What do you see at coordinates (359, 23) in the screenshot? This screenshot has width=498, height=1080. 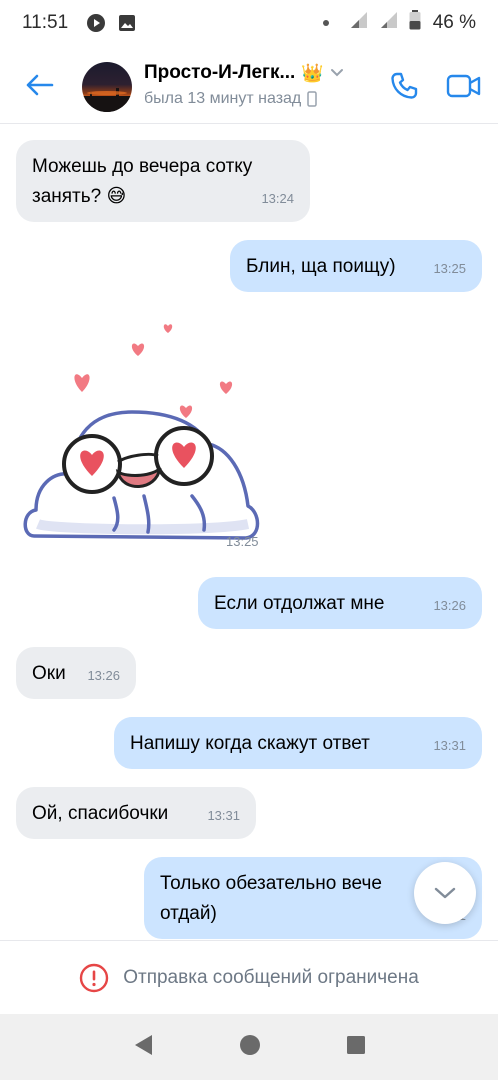 I see `signal-icon` at bounding box center [359, 23].